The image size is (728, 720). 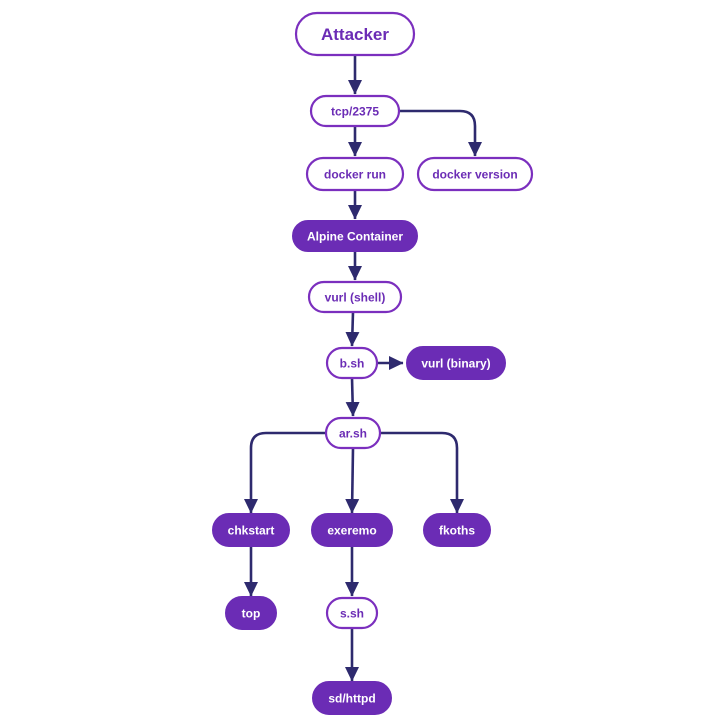 I want to click on node-label-arsh: ar.sh, so click(x=353, y=434).